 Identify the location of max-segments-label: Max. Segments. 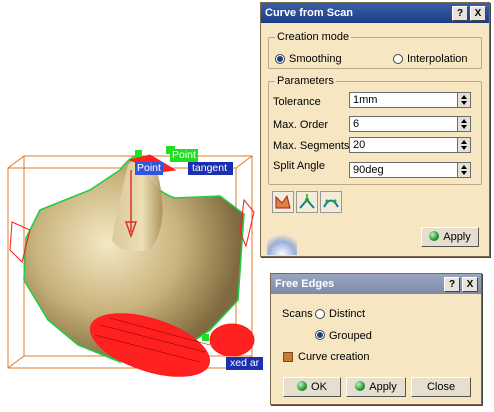
(311, 146).